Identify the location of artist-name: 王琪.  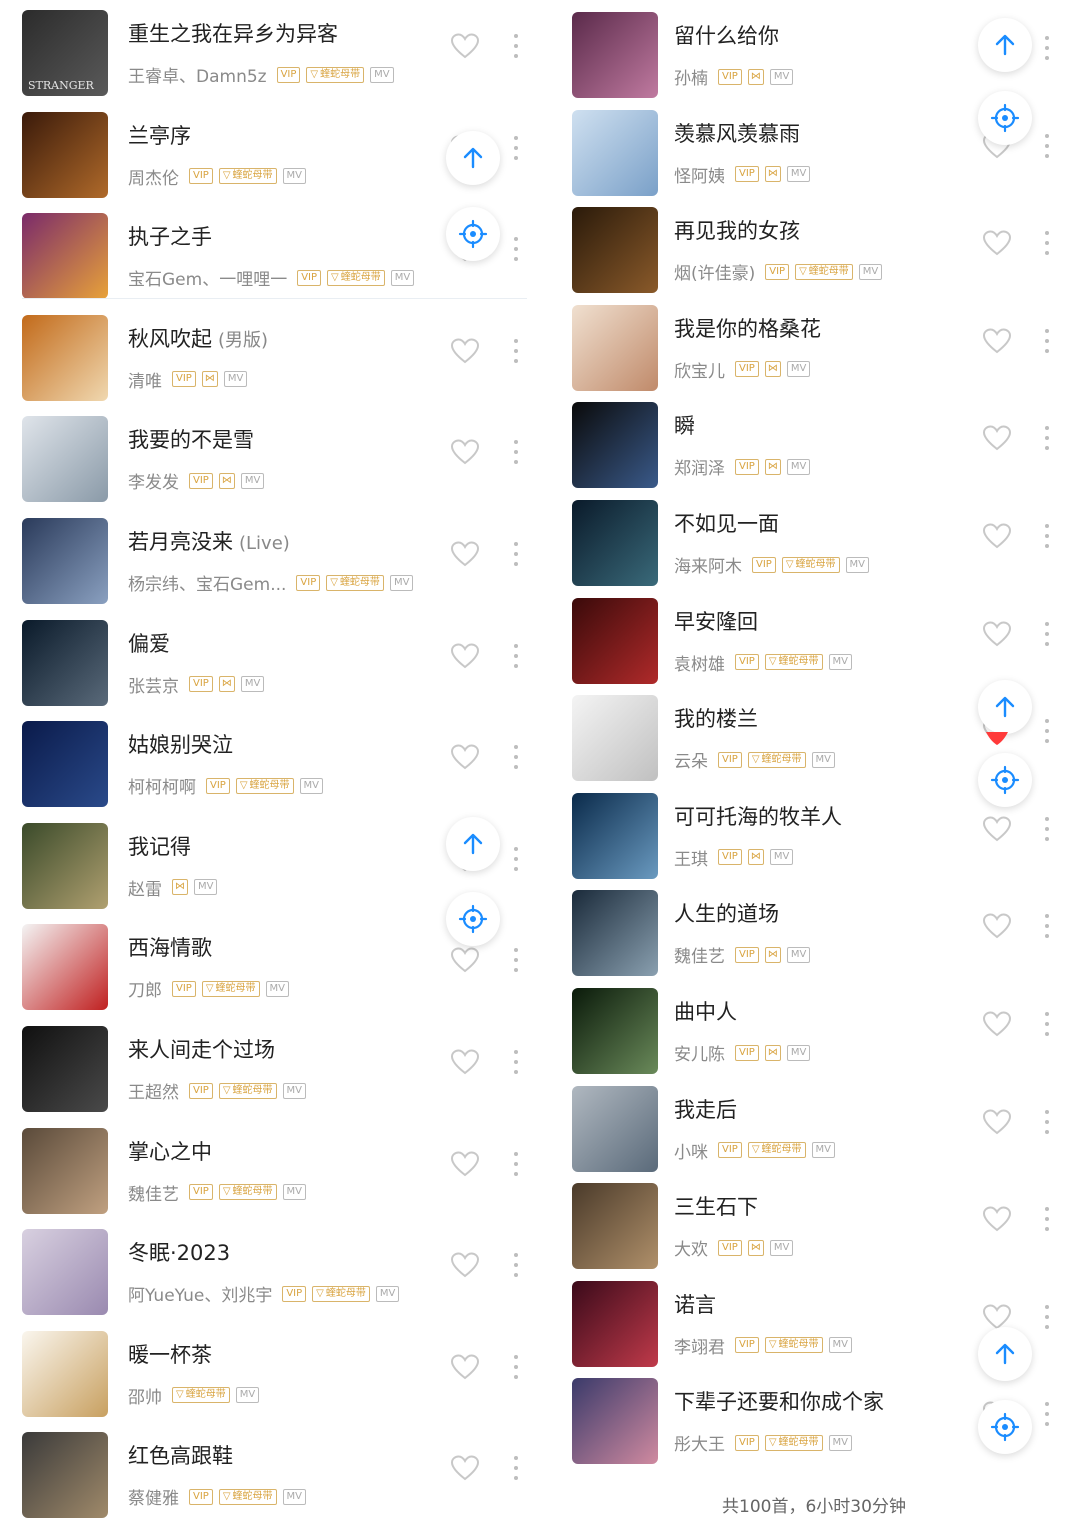
(691, 857).